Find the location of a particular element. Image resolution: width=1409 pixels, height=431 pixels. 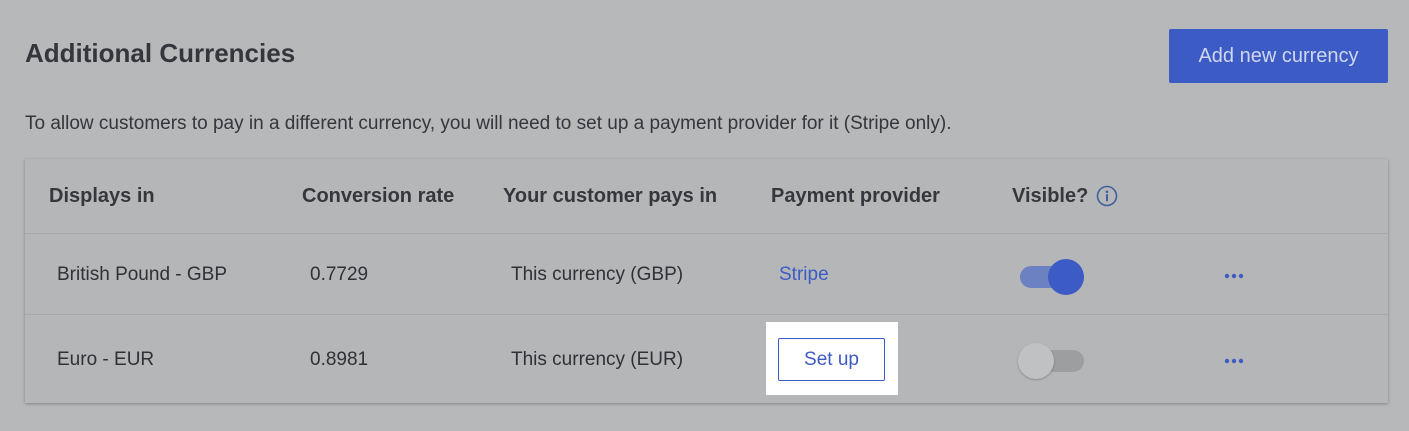

row-displays-in: Euro - EUR is located at coordinates (106, 359).